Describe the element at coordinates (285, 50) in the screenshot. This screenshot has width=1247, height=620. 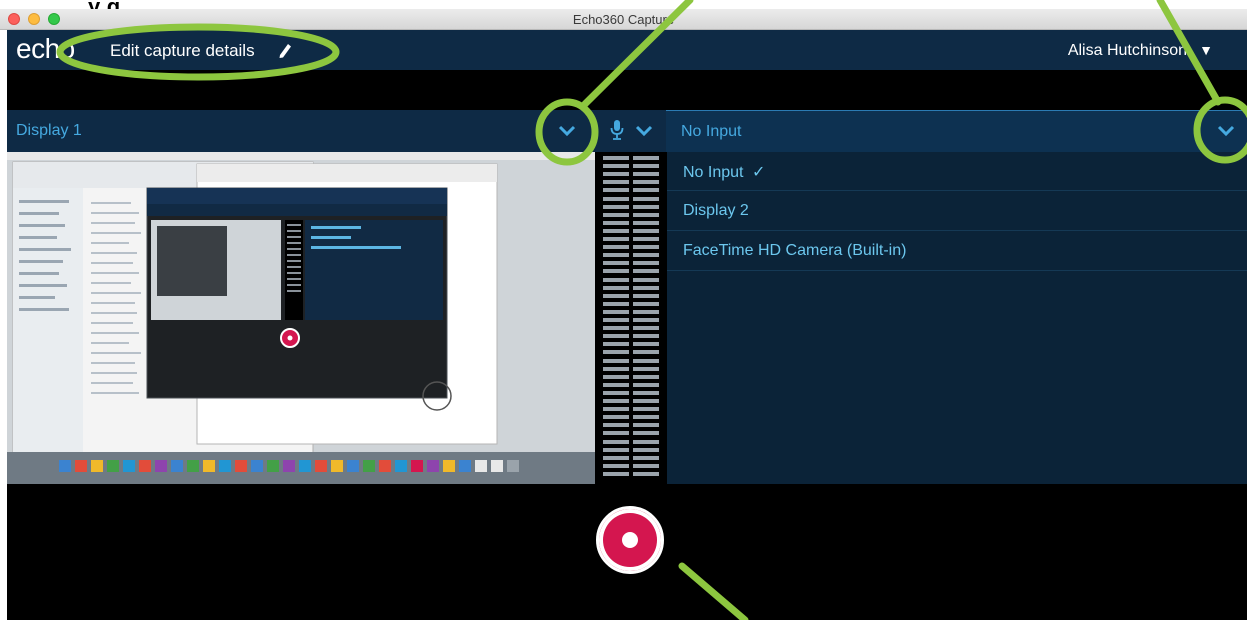
I see `pencil-icon` at that location.